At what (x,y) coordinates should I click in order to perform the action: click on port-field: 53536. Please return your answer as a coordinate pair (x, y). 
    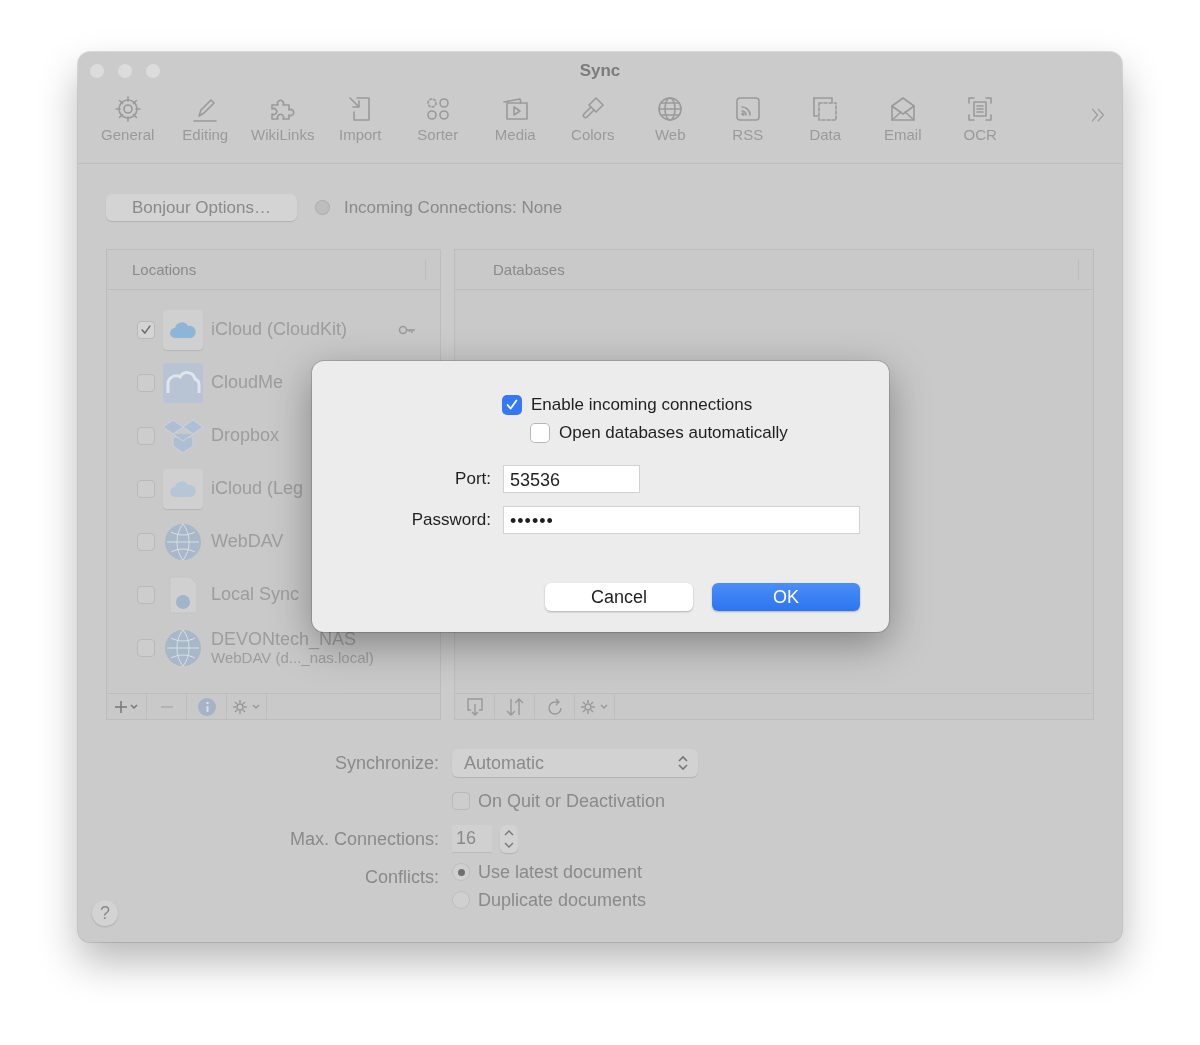
    Looking at the image, I should click on (571, 479).